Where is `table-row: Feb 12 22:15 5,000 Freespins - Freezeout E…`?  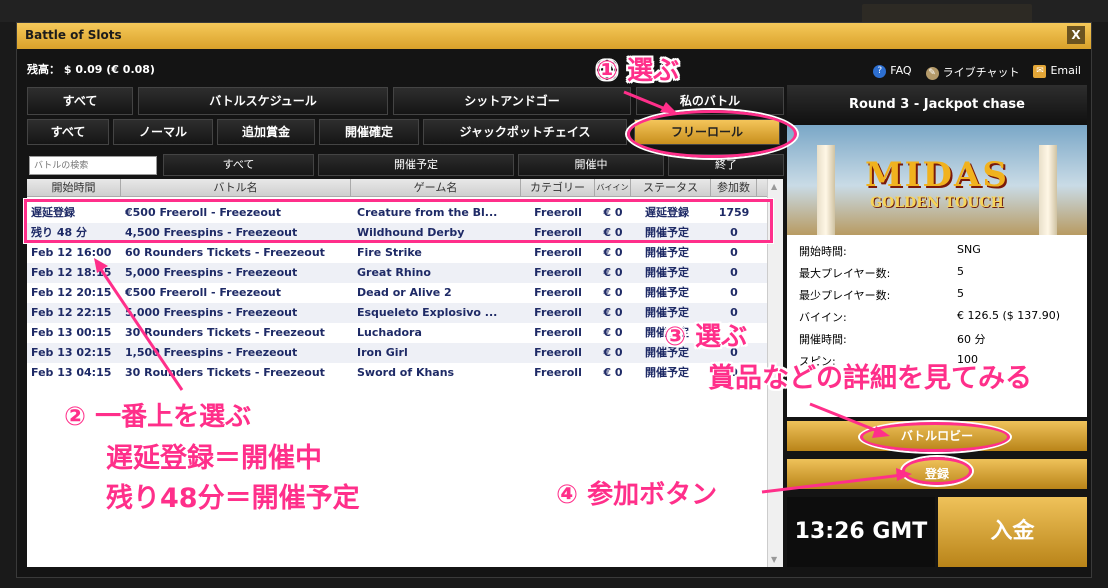 table-row: Feb 12 22:15 5,000 Freespins - Freezeout E… is located at coordinates (397, 313).